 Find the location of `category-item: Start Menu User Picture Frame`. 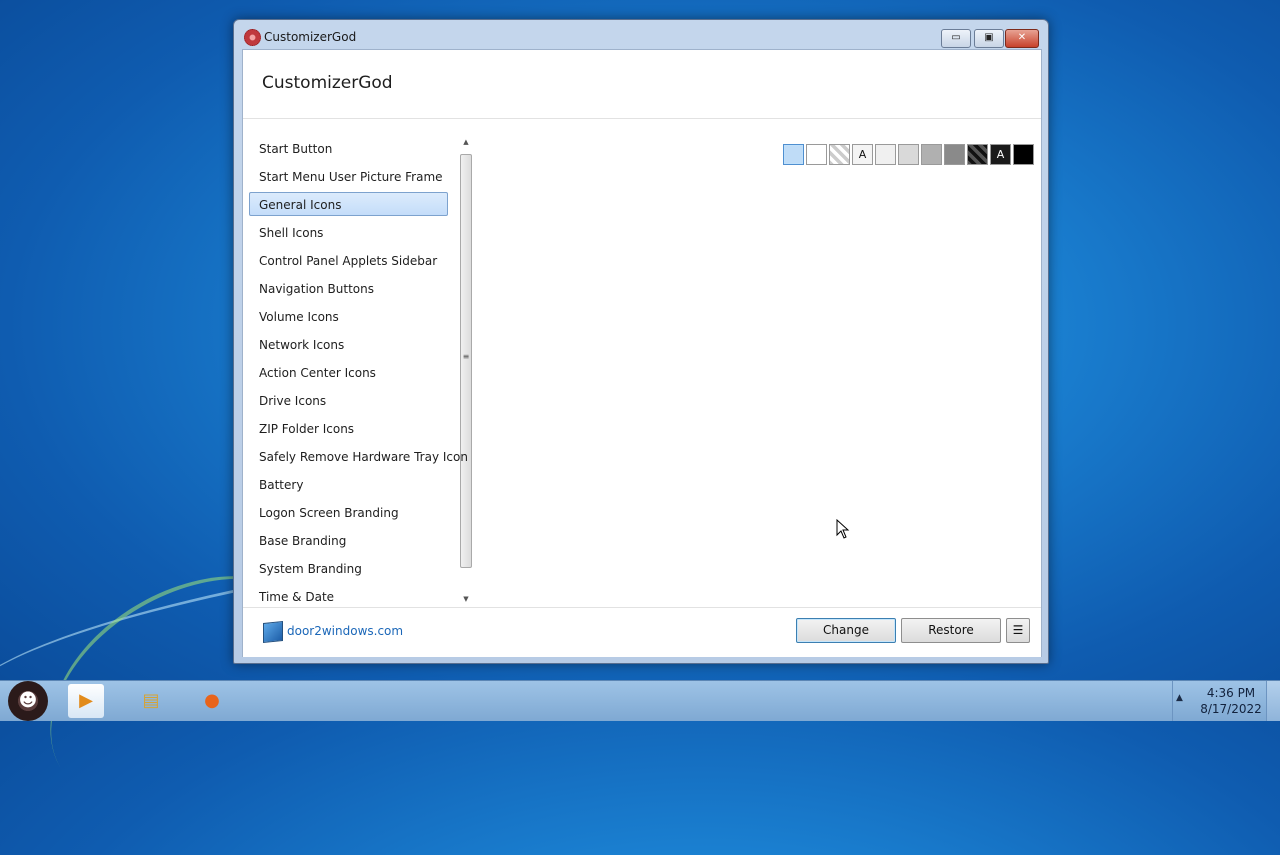

category-item: Start Menu User Picture Frame is located at coordinates (348, 176).